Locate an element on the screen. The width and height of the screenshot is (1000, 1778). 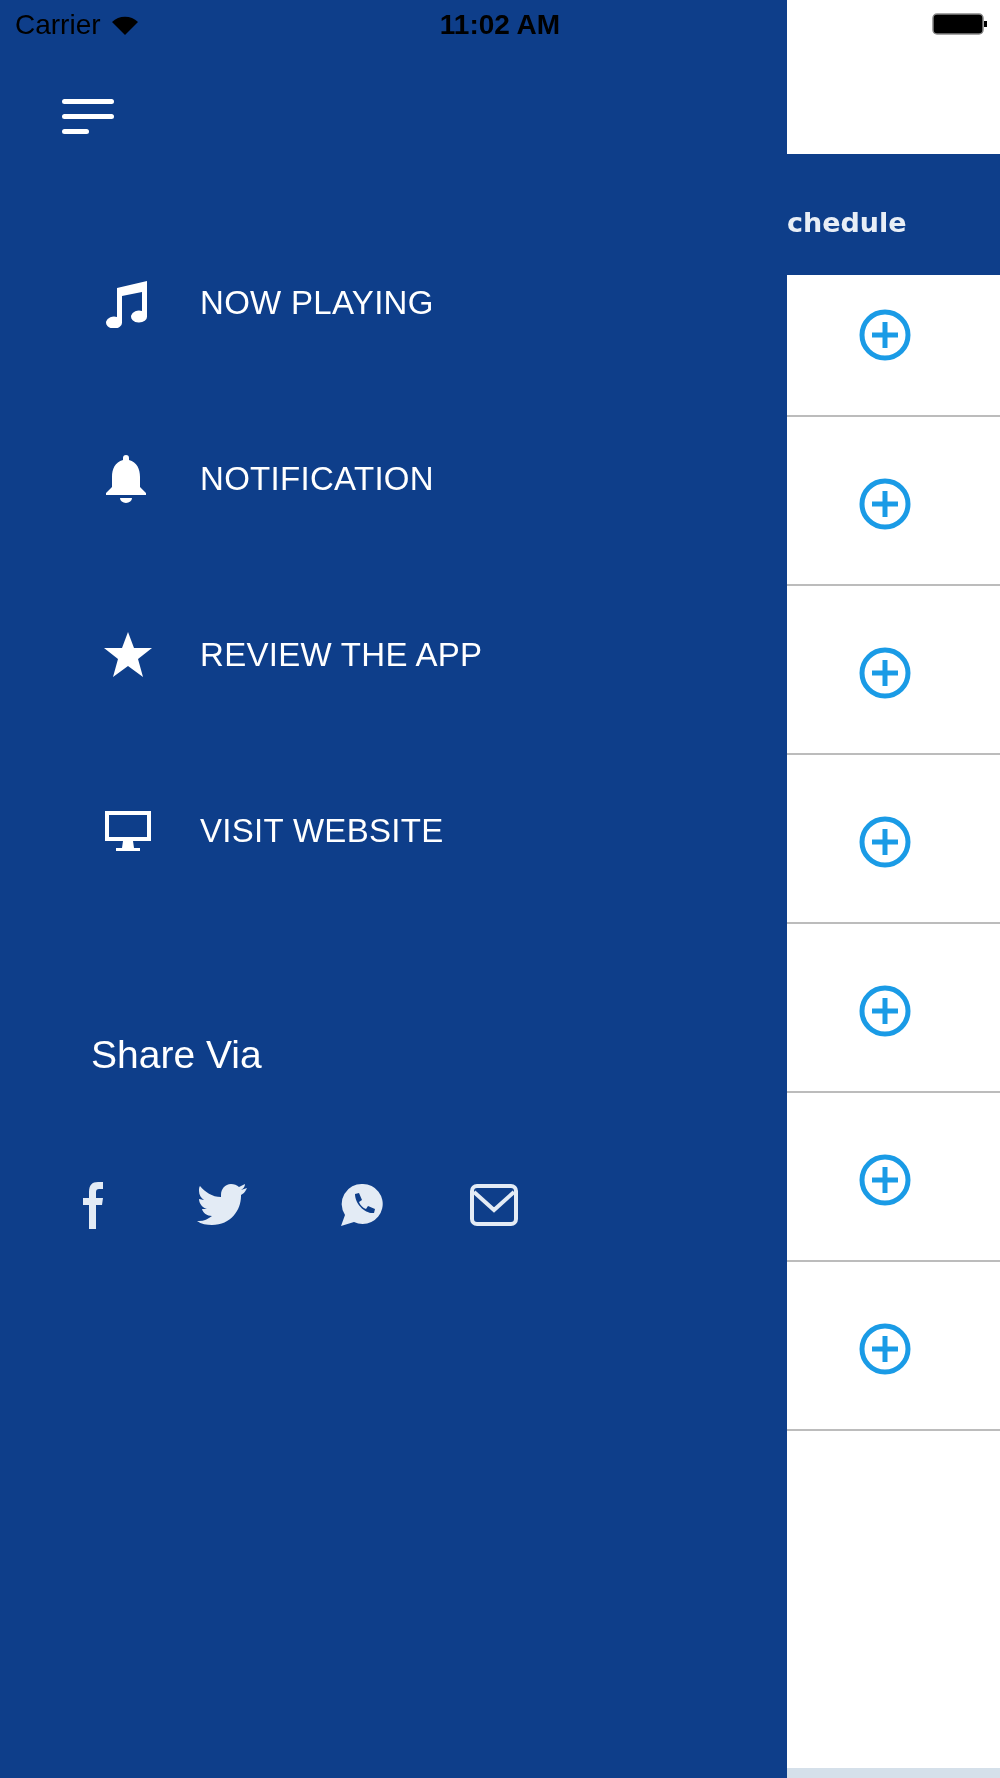
carrier-label: Carrier is located at coordinates (58, 25).